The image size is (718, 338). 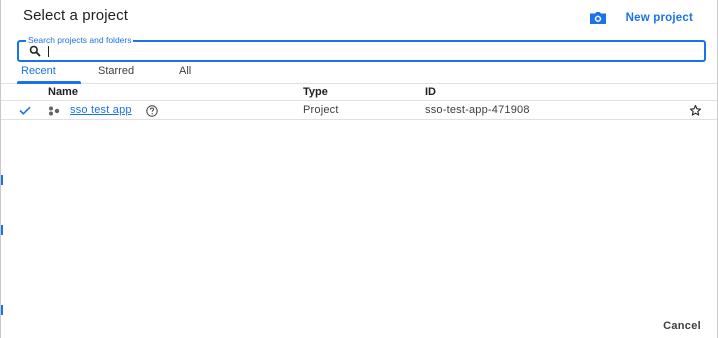 I want to click on search-field: Search projects and folders, so click(x=361, y=48).